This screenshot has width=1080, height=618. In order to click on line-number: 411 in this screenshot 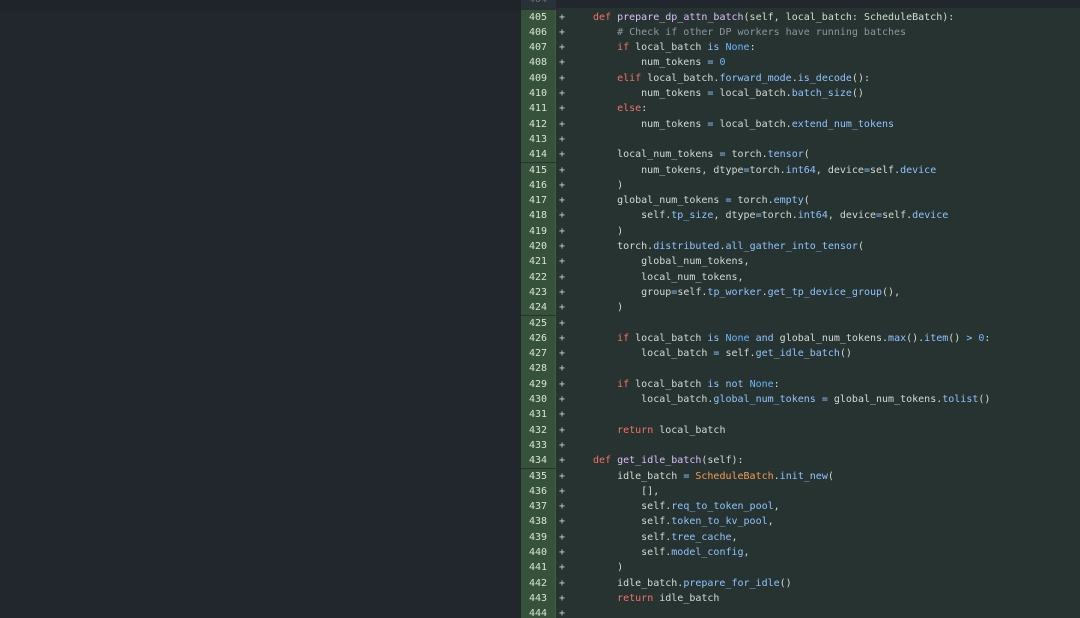, I will do `click(538, 109)`.